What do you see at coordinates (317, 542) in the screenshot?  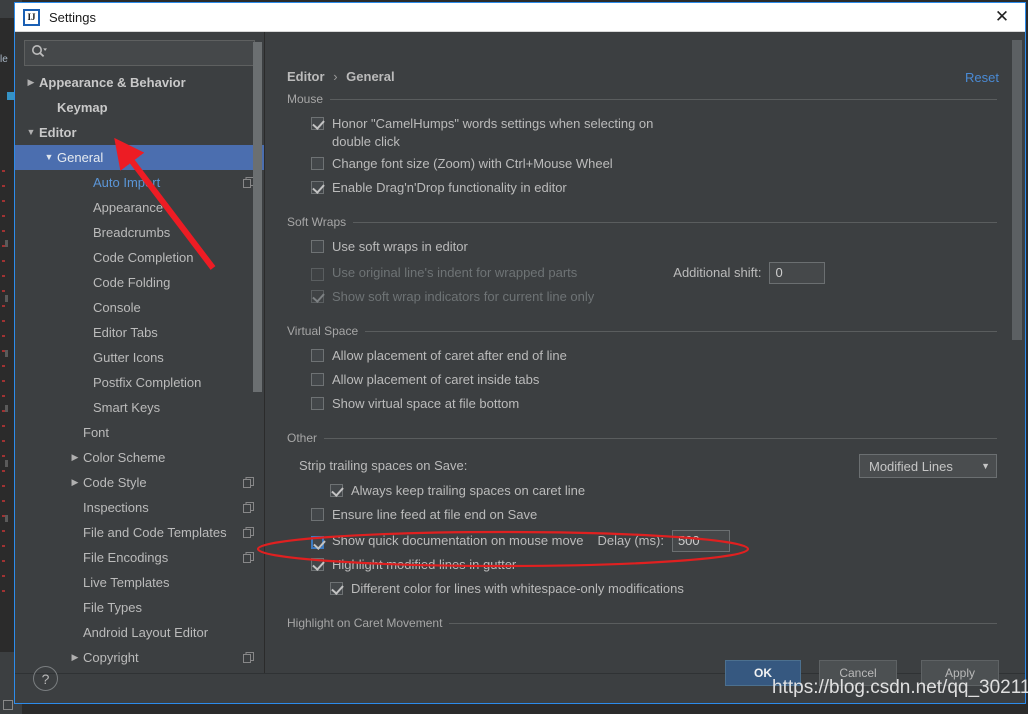 I see `checkbox-show-quick-documentation-on-mouse-move` at bounding box center [317, 542].